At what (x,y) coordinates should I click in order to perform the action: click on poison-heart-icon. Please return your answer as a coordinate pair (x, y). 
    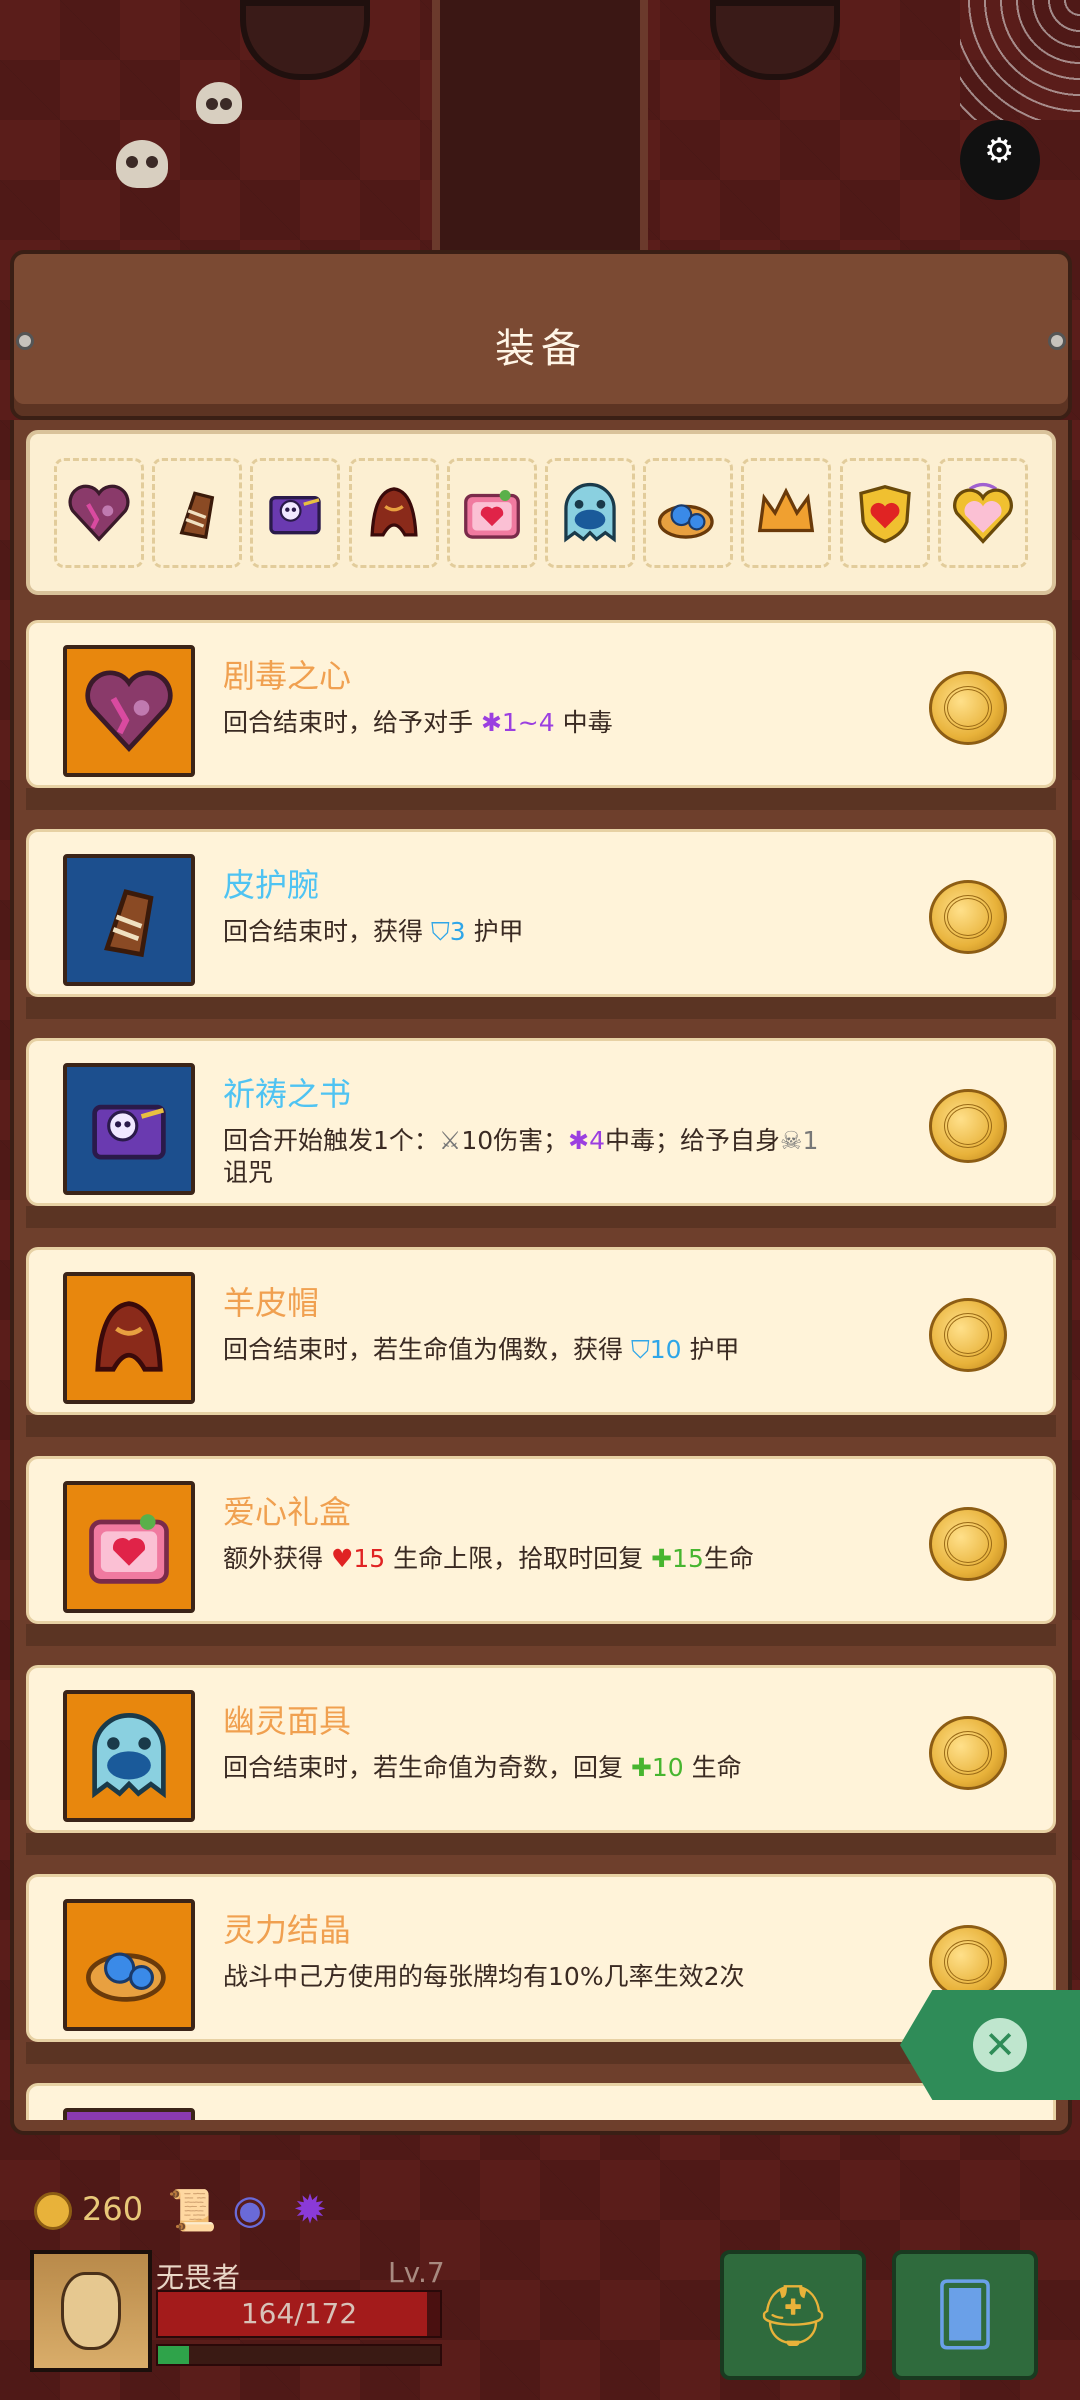
    Looking at the image, I should click on (129, 711).